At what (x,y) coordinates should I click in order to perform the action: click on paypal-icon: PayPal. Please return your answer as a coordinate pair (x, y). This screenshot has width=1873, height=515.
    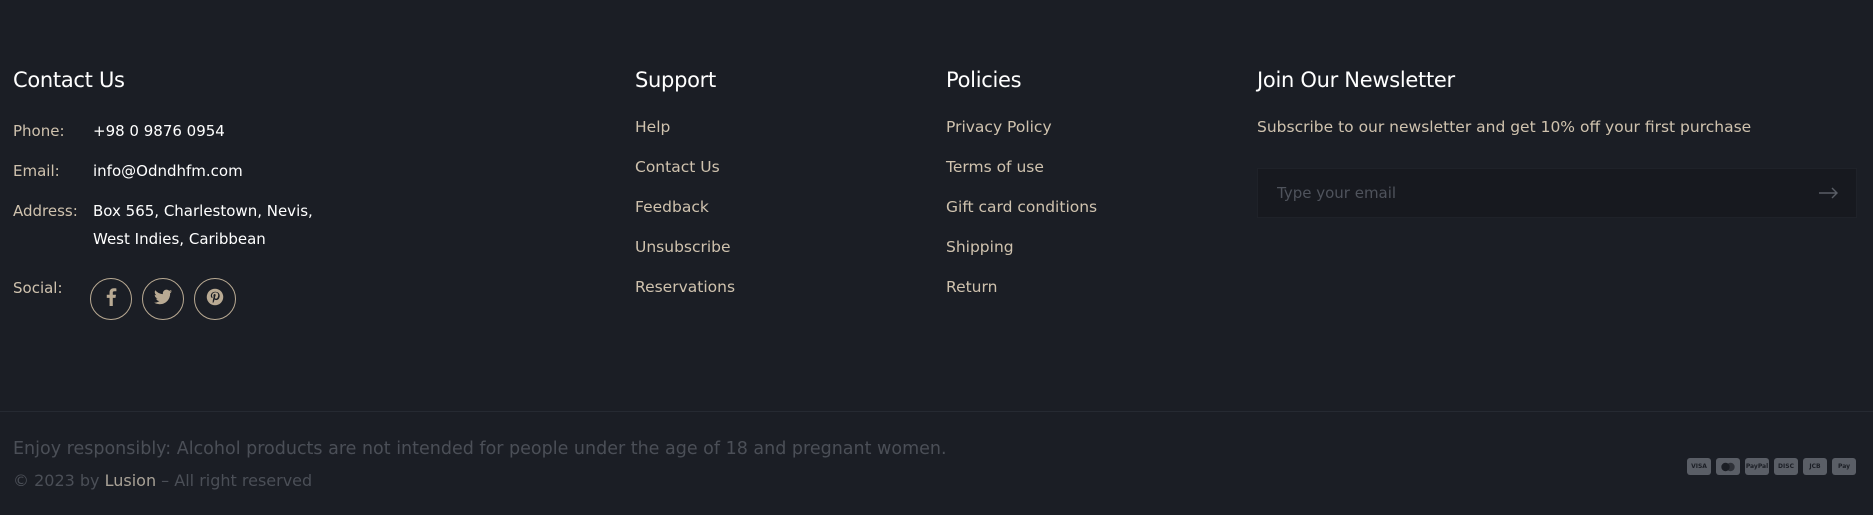
    Looking at the image, I should click on (1757, 466).